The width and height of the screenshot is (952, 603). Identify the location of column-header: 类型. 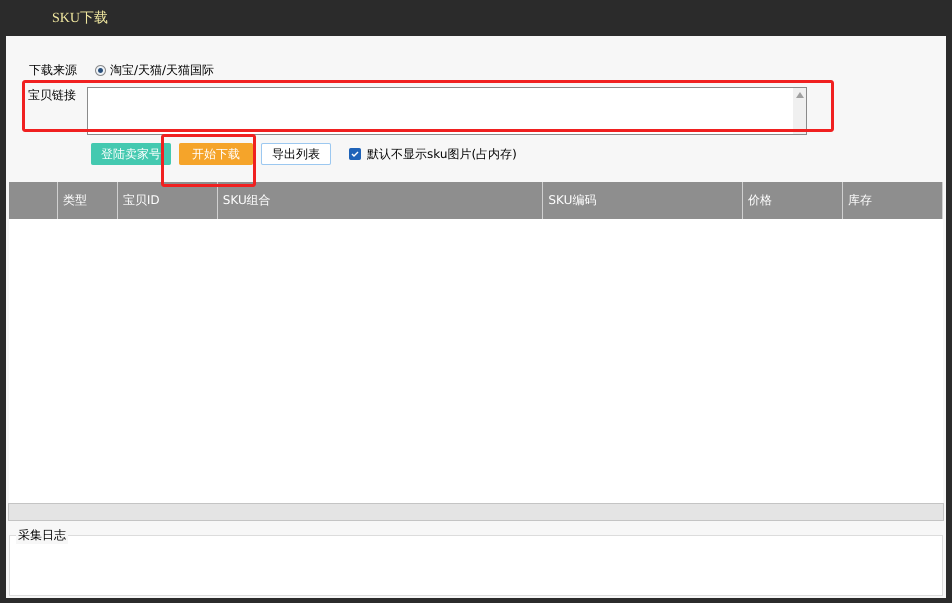
(88, 200).